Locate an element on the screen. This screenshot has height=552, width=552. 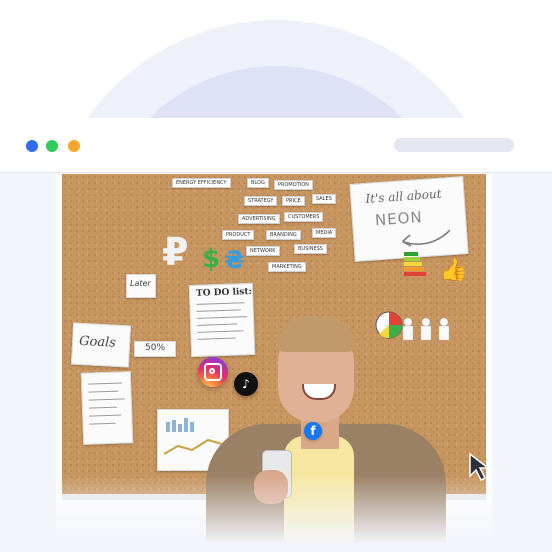
tag-branding: BRANDING is located at coordinates (283, 235).